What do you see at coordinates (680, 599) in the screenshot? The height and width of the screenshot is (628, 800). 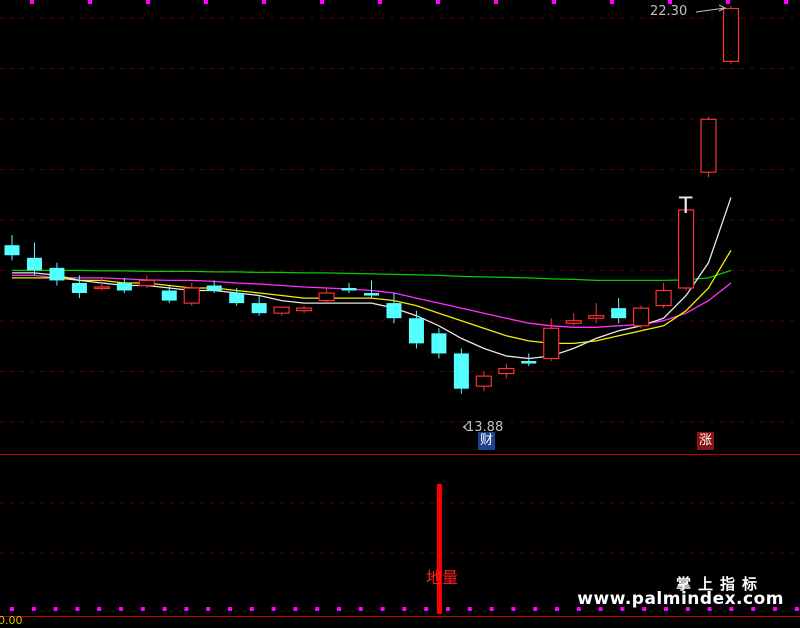 I see `watermark-url: www.palmindex.com` at bounding box center [680, 599].